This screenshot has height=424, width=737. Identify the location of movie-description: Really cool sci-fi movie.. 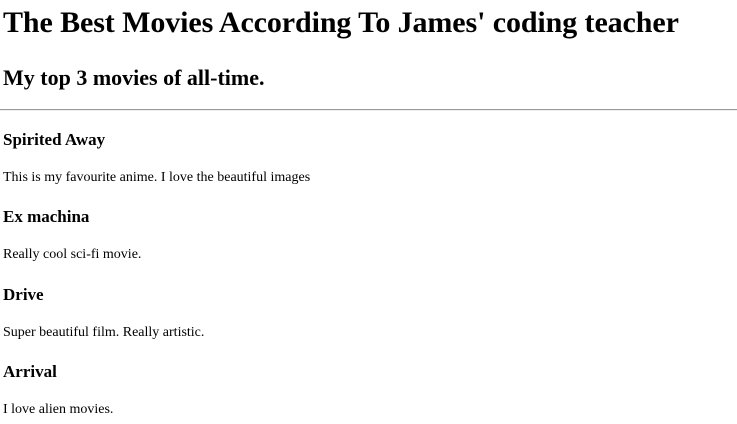
(72, 254).